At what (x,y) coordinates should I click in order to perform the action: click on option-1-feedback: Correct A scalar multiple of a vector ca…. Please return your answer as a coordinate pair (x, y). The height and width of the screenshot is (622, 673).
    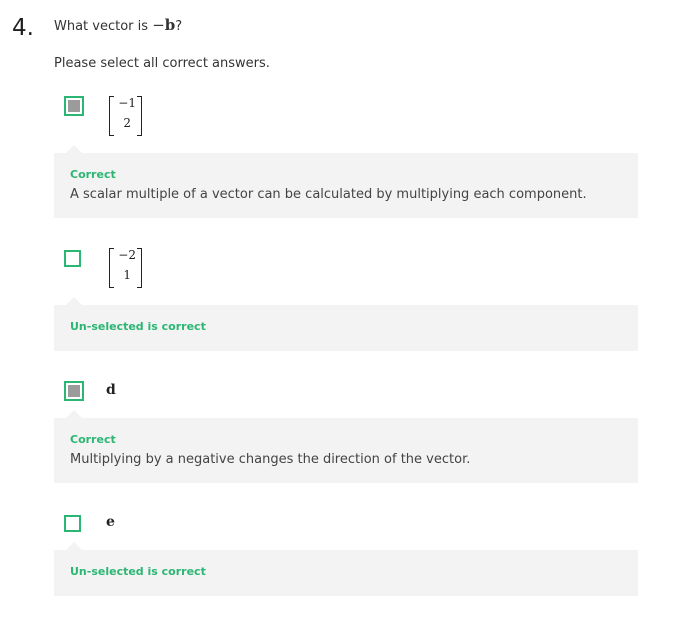
    Looking at the image, I should click on (346, 181).